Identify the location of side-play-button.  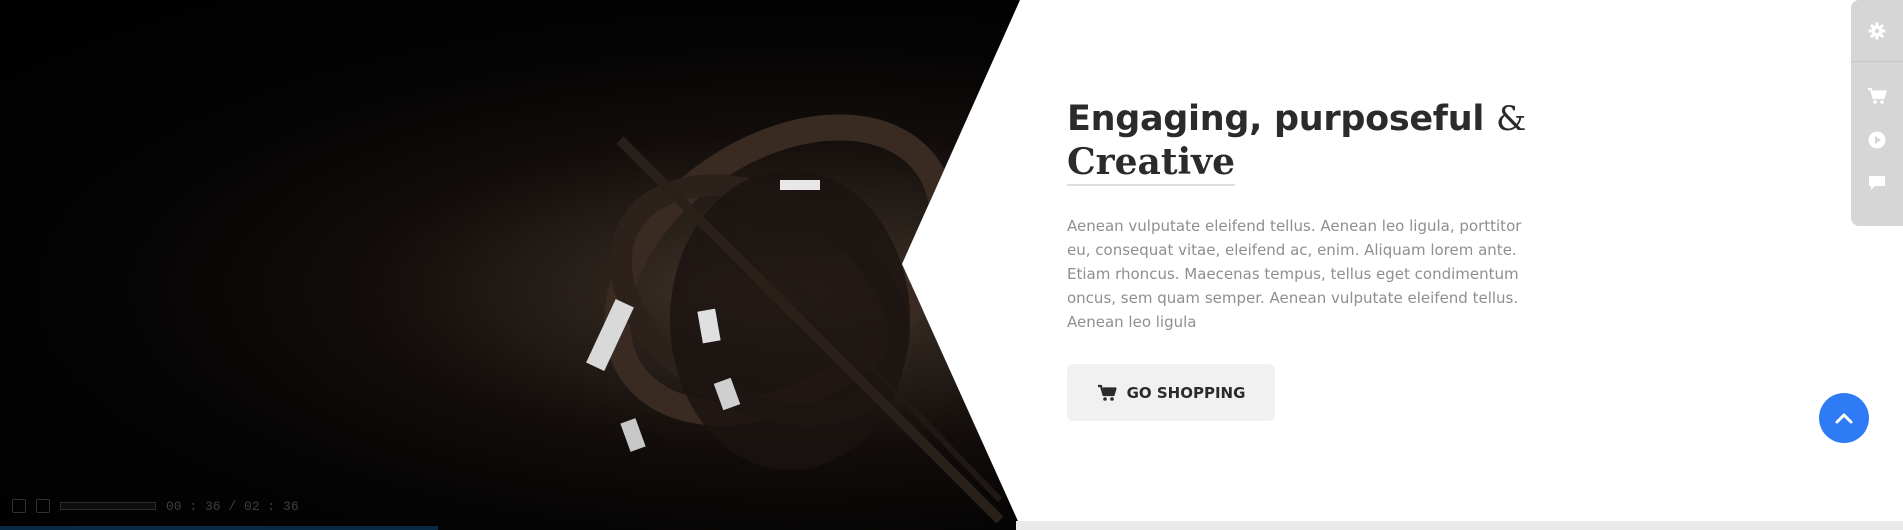
(1877, 140).